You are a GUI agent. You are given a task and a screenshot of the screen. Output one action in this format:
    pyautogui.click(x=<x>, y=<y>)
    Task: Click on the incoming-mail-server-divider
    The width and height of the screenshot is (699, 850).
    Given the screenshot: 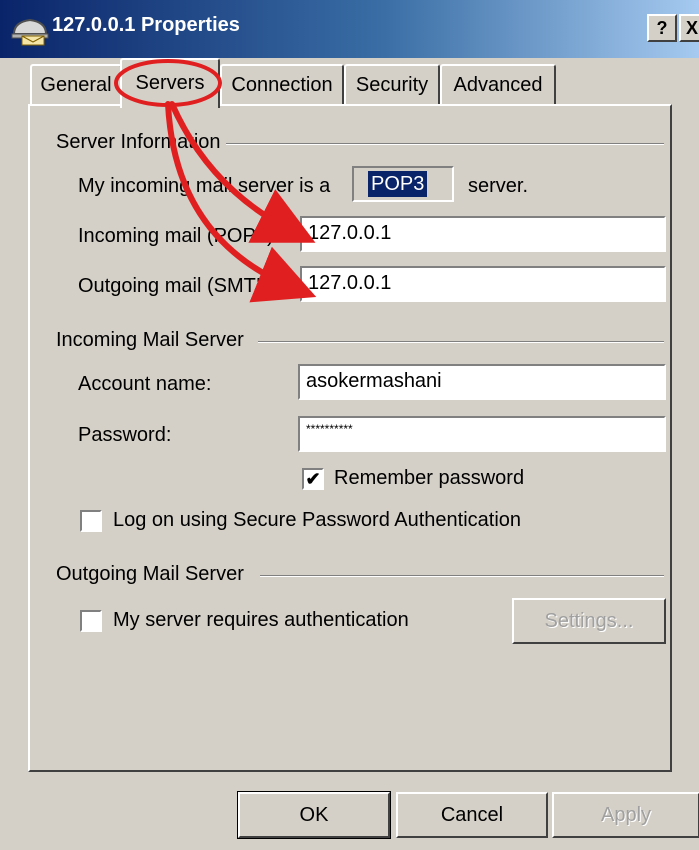 What is the action you would take?
    pyautogui.click(x=461, y=342)
    